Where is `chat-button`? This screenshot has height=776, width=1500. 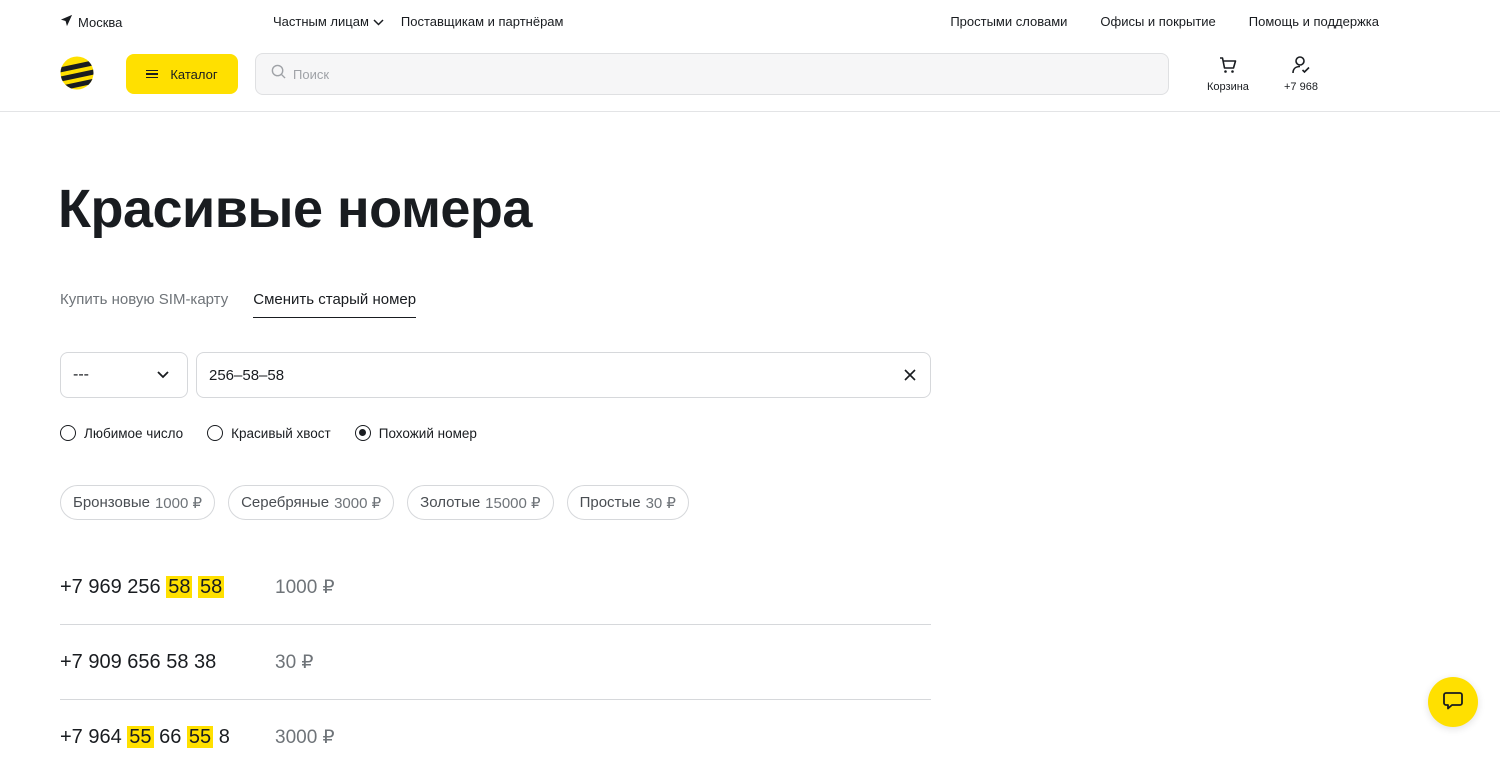 chat-button is located at coordinates (1453, 702).